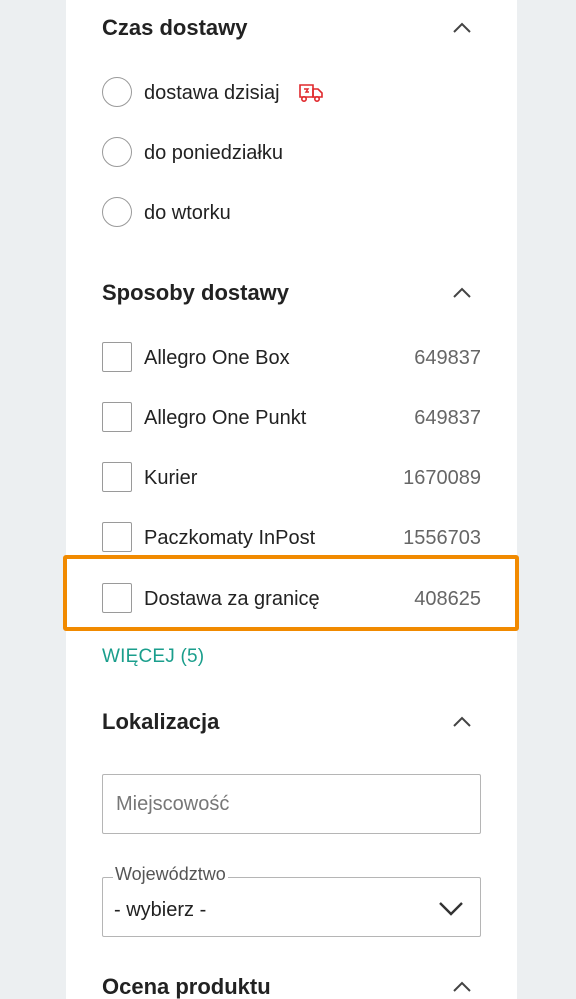 The width and height of the screenshot is (576, 999). What do you see at coordinates (311, 92) in the screenshot?
I see `delivery-truck-icon` at bounding box center [311, 92].